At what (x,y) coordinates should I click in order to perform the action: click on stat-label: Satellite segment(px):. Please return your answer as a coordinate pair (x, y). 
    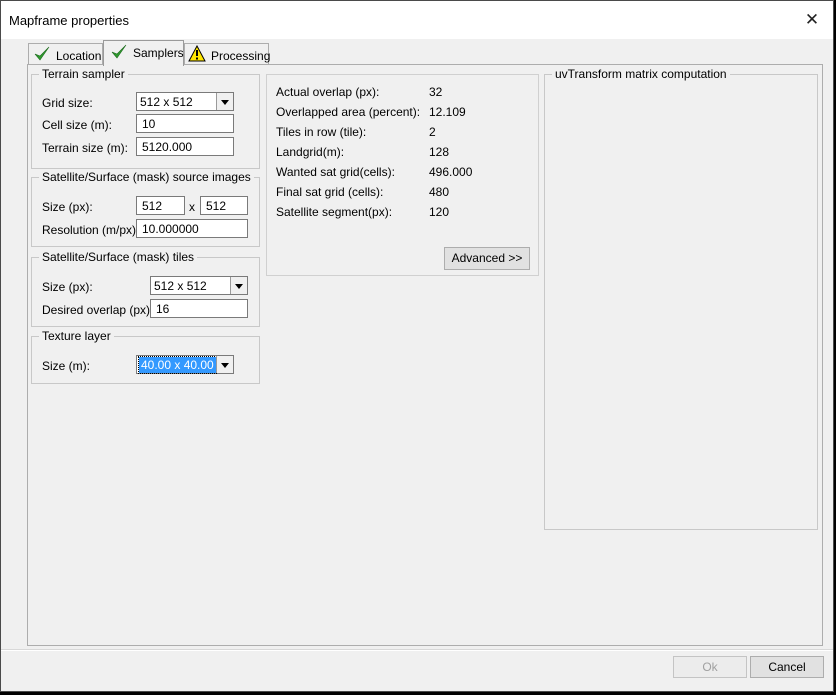
    Looking at the image, I should click on (334, 212).